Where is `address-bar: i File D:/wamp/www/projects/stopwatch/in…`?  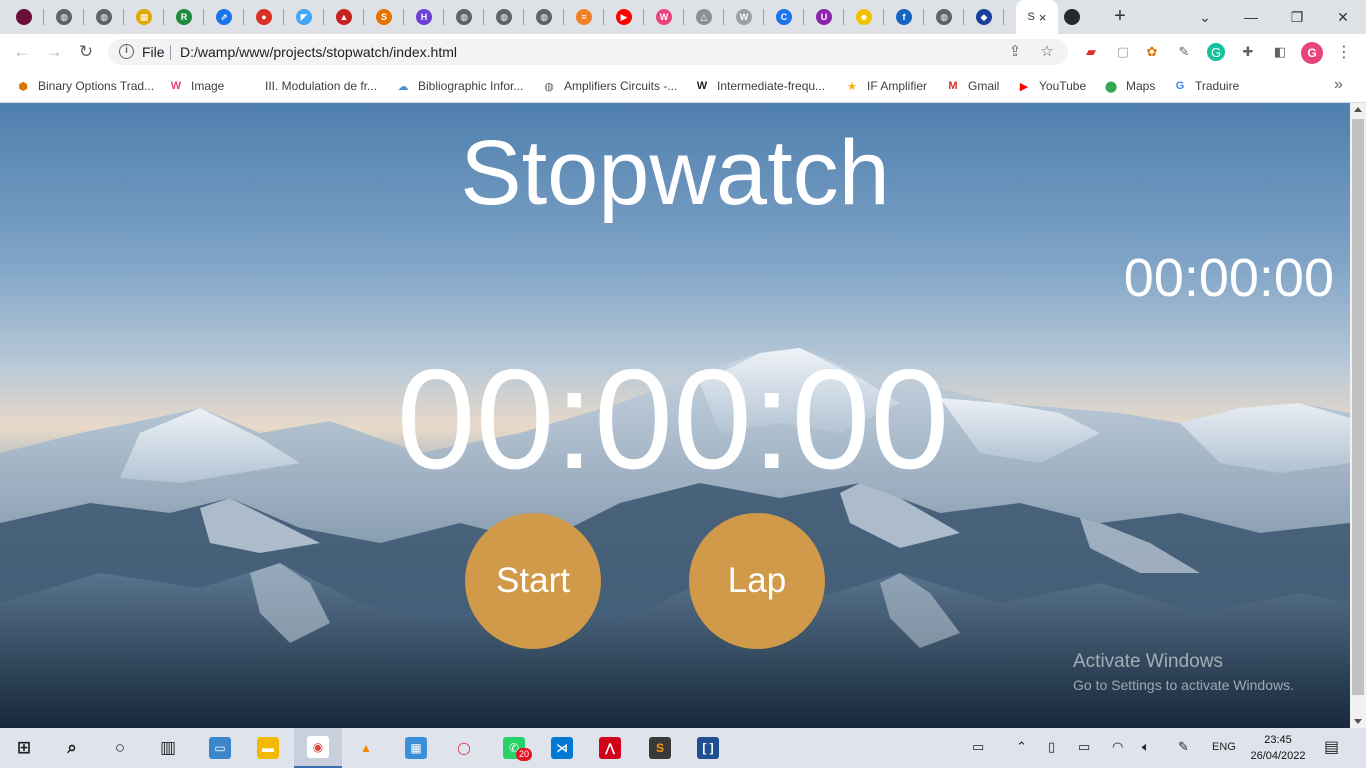
address-bar: i File D:/wamp/www/projects/stopwatch/in… is located at coordinates (588, 52).